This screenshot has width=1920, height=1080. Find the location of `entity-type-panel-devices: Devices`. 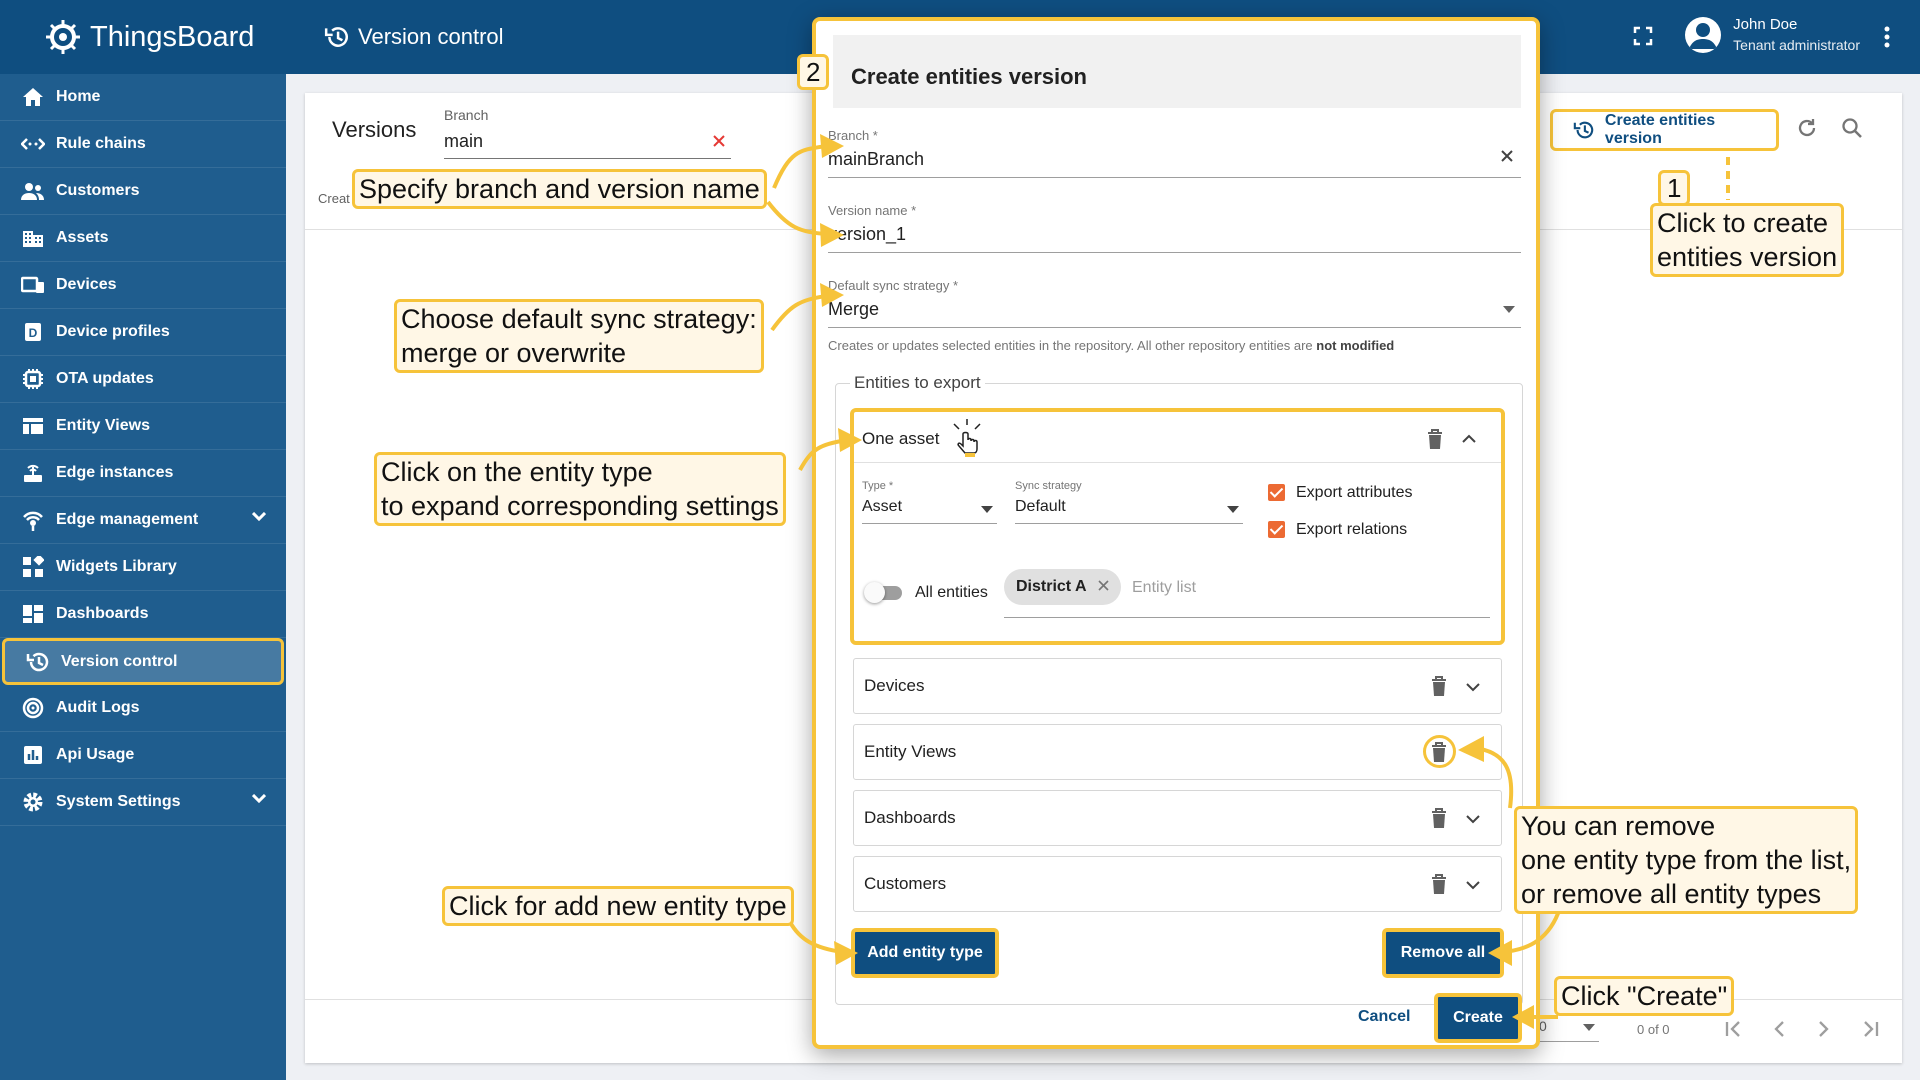

entity-type-panel-devices: Devices is located at coordinates (1177, 686).